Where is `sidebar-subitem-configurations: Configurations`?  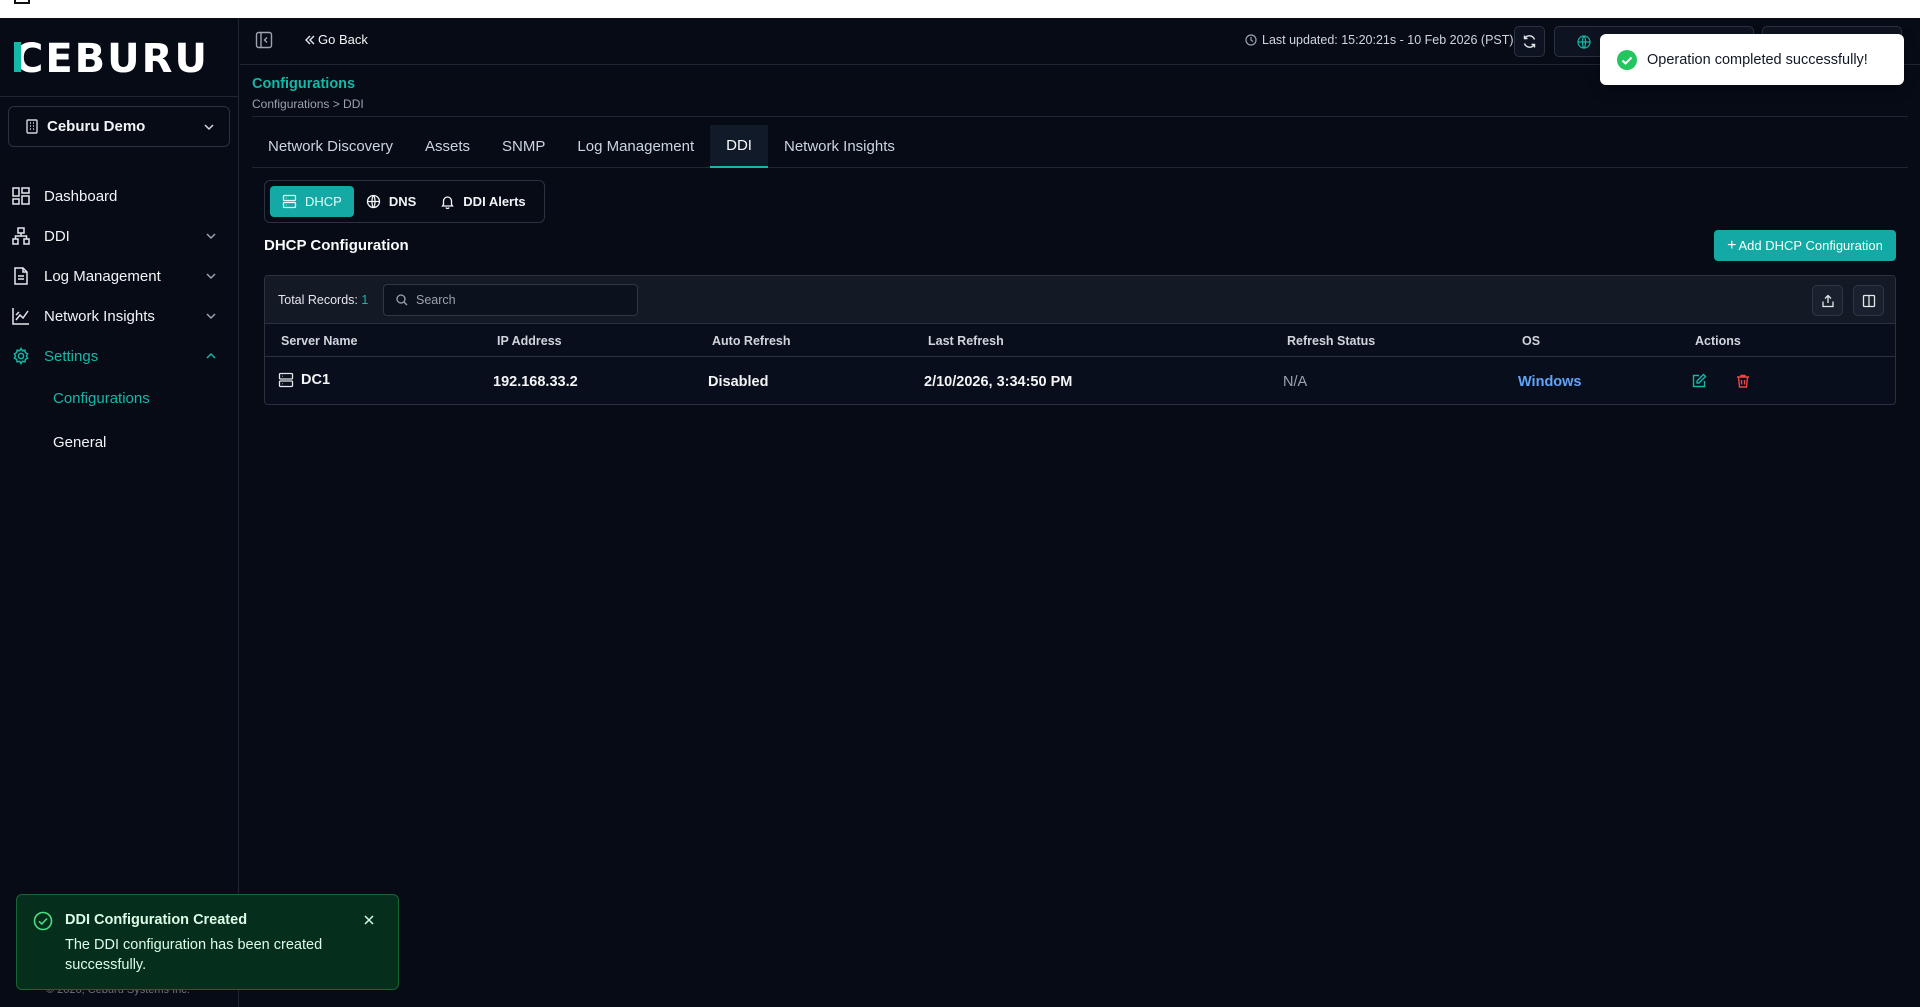 sidebar-subitem-configurations: Configurations is located at coordinates (119, 398).